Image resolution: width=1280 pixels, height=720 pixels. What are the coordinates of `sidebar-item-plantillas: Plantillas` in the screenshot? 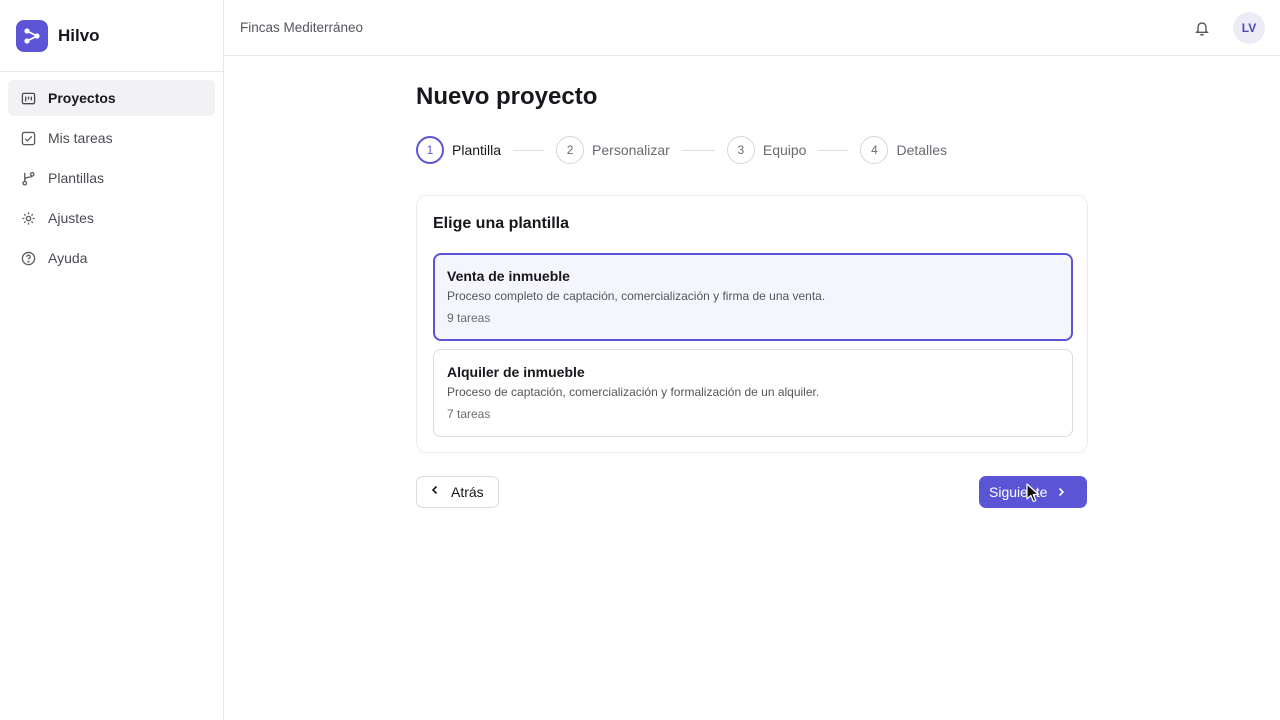 It's located at (111, 178).